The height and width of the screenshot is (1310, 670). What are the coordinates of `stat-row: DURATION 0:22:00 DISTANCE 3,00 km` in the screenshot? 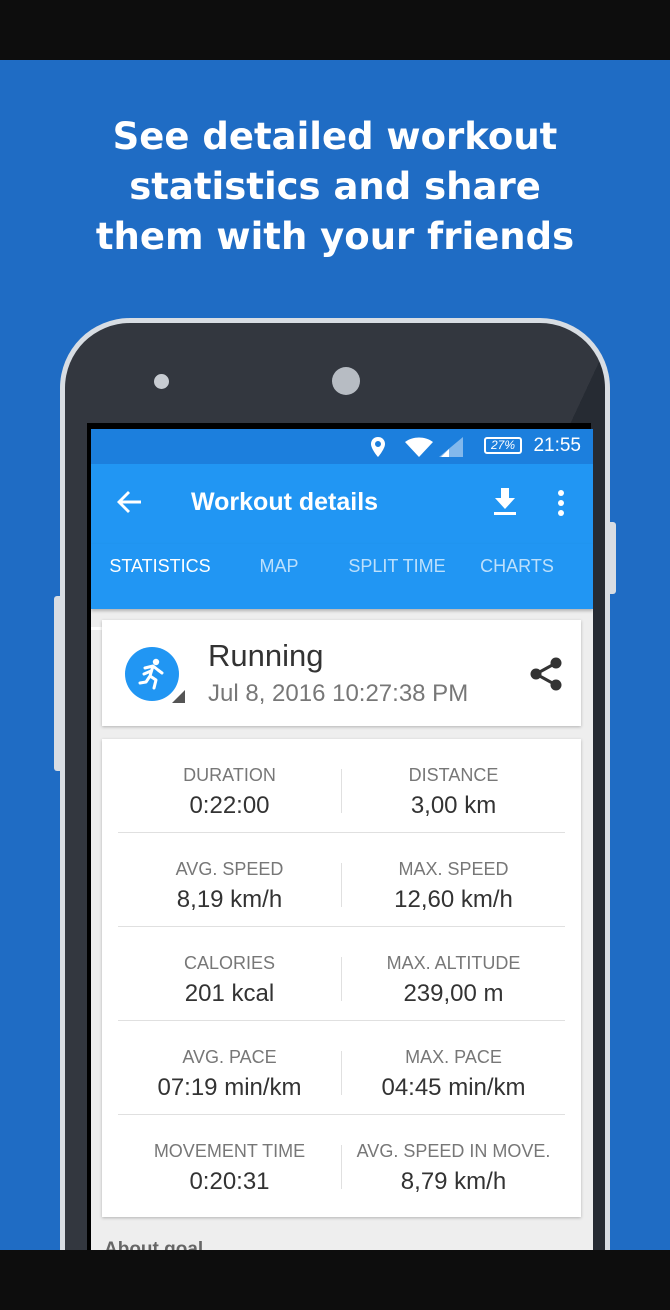 It's located at (341, 786).